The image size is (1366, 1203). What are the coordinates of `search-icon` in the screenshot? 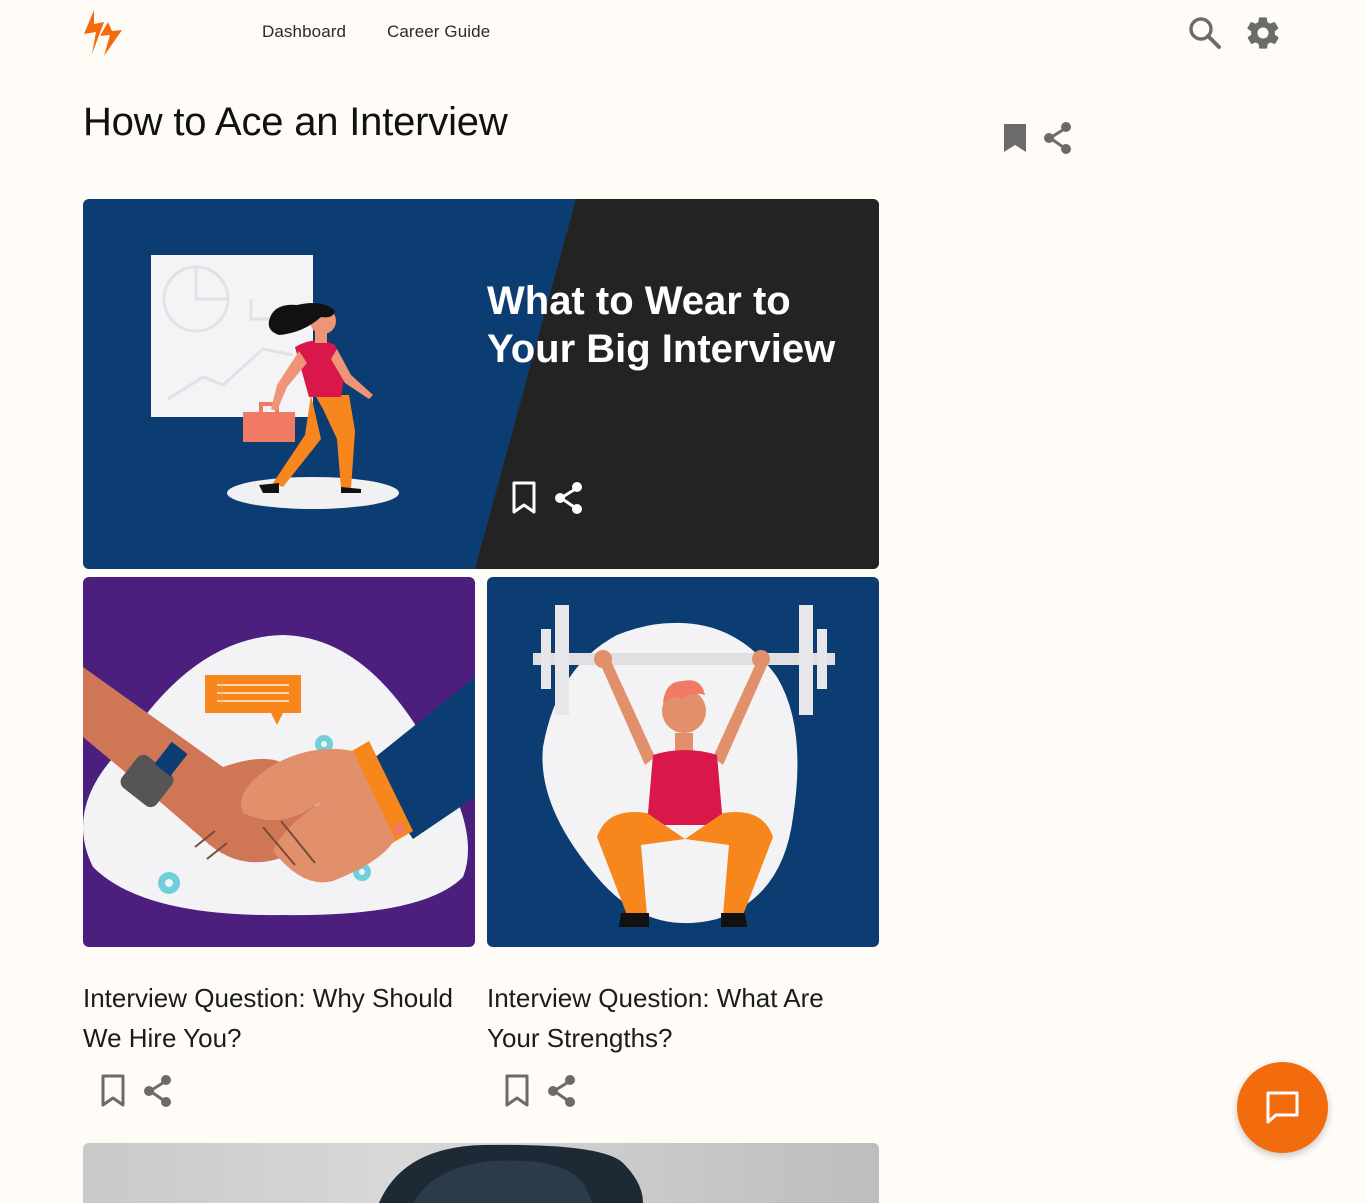 It's located at (1205, 33).